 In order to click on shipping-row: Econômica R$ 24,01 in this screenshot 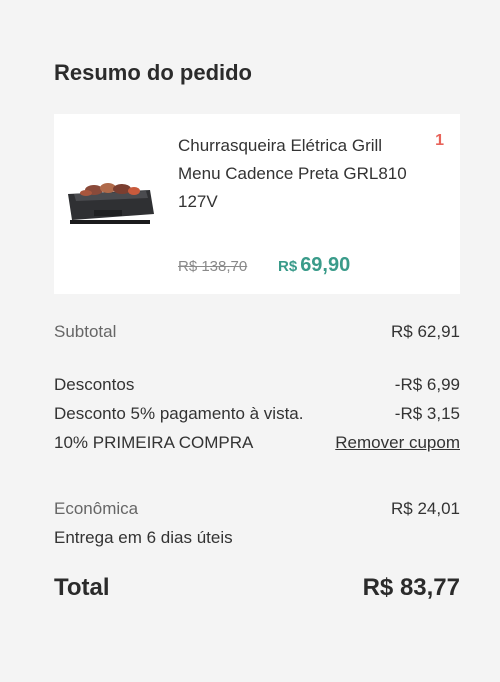, I will do `click(257, 509)`.